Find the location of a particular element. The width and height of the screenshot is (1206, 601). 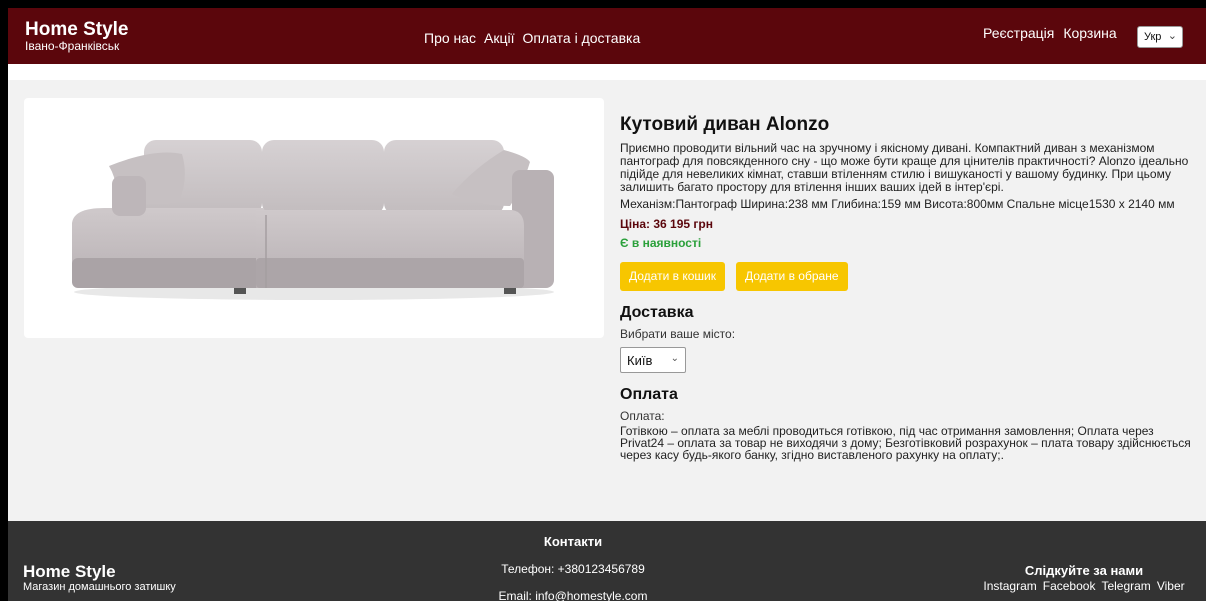

nav-promotions-link: Акції is located at coordinates (499, 38).